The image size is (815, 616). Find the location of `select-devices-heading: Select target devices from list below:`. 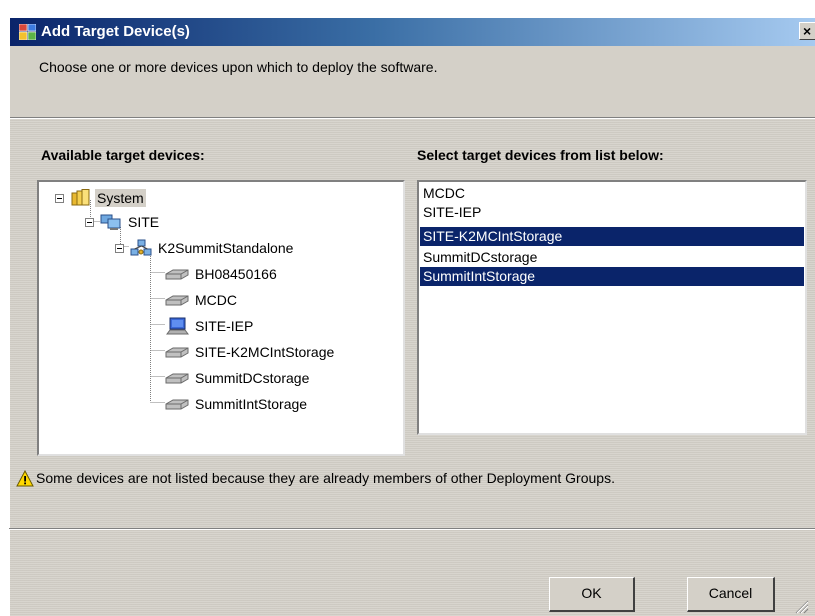

select-devices-heading: Select target devices from list below: is located at coordinates (540, 155).